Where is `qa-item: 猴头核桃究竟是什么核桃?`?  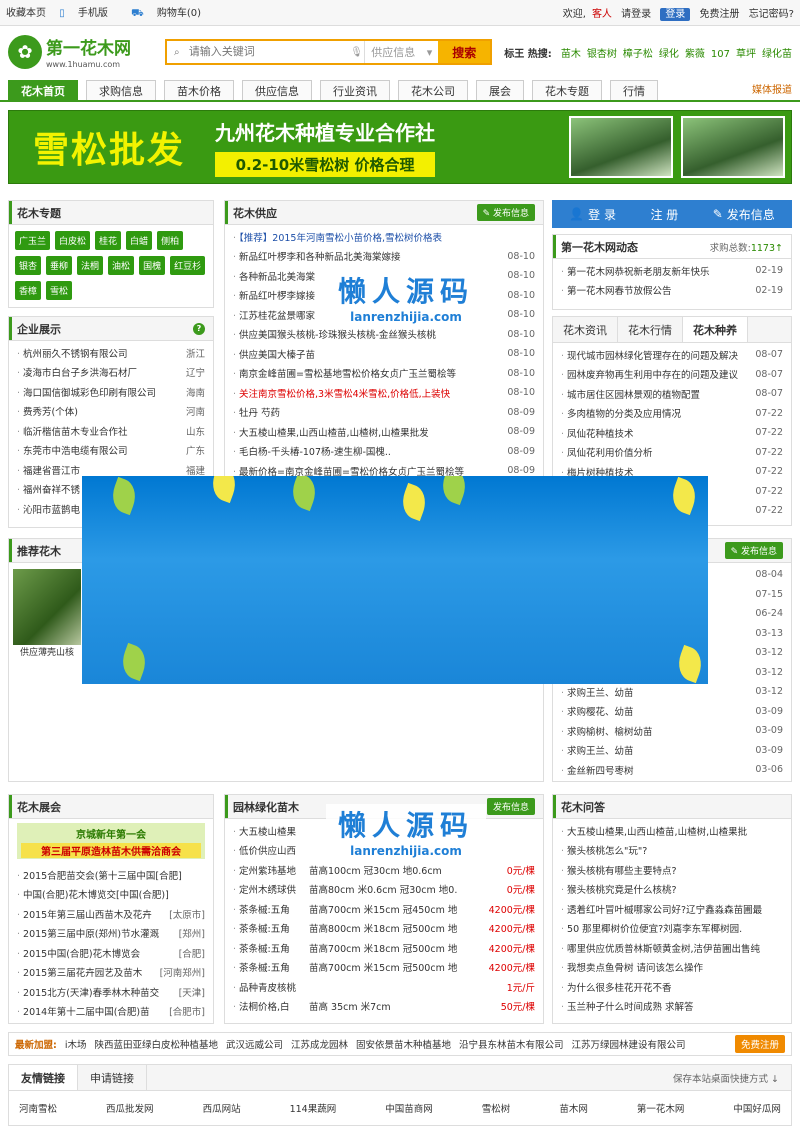
qa-item: 猴头核桃究竟是什么核桃? is located at coordinates (672, 890).